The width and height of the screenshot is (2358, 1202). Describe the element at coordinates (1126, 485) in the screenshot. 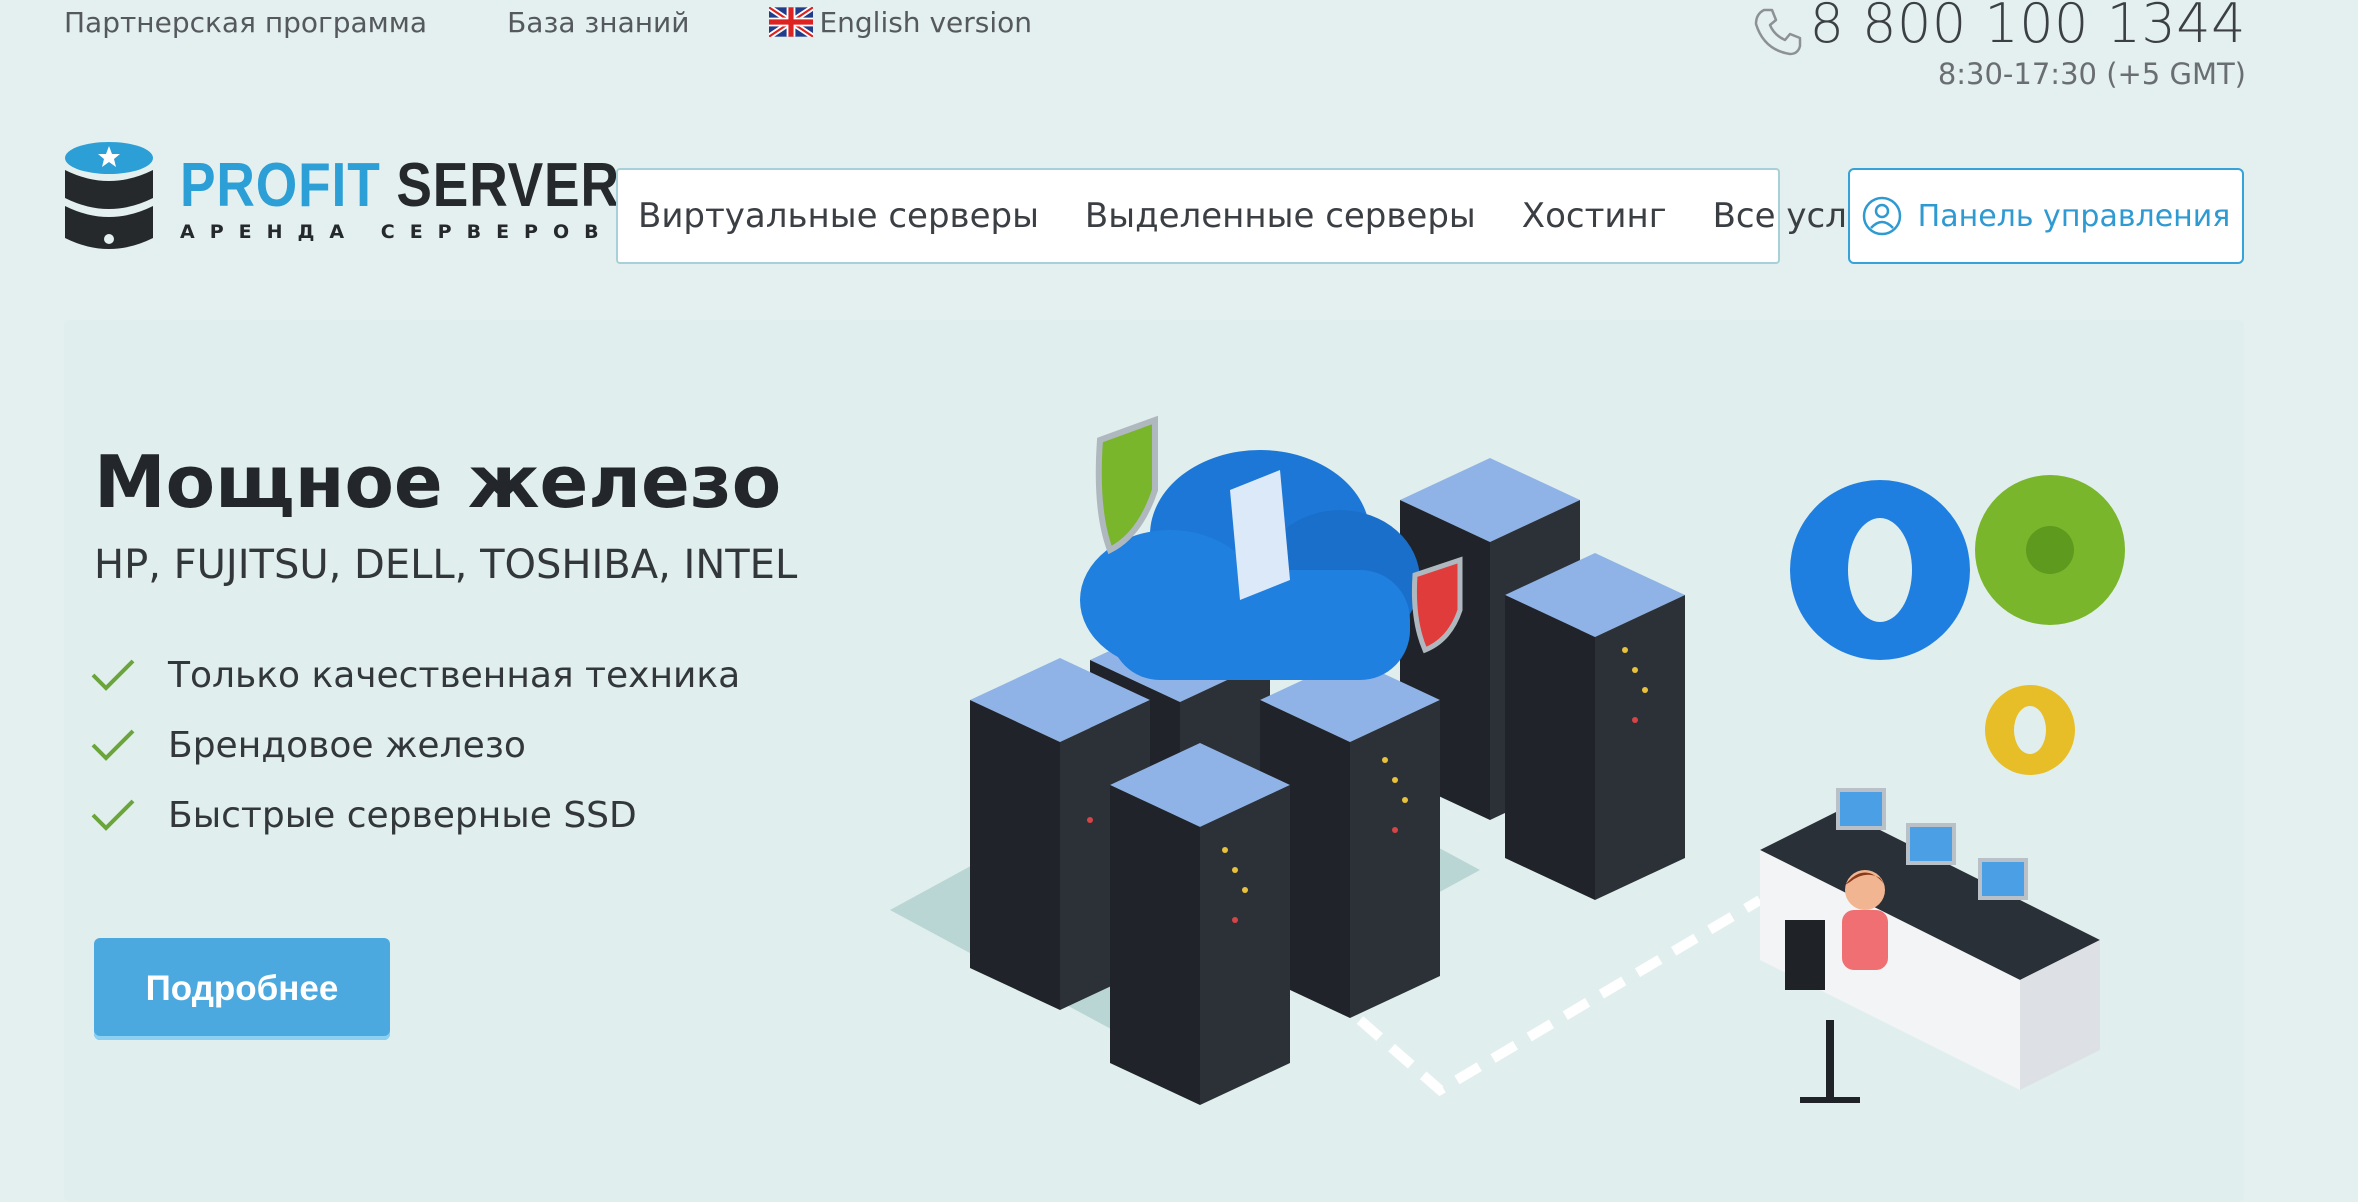

I see `green-shield-icon` at that location.